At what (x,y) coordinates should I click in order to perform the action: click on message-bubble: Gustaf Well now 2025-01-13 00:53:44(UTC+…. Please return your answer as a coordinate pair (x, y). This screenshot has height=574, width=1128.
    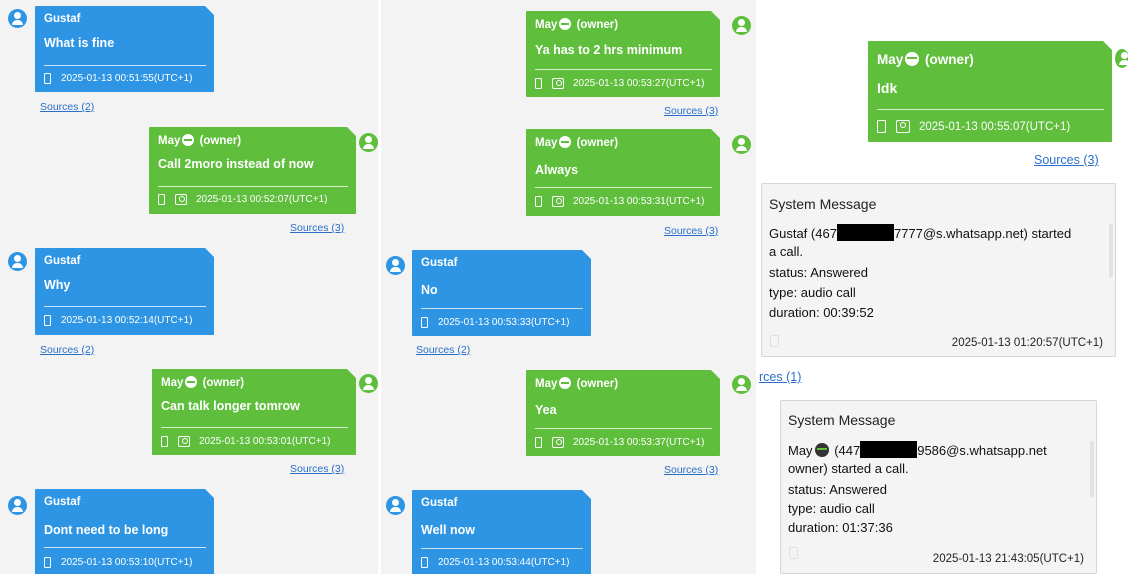
    Looking at the image, I should click on (501, 532).